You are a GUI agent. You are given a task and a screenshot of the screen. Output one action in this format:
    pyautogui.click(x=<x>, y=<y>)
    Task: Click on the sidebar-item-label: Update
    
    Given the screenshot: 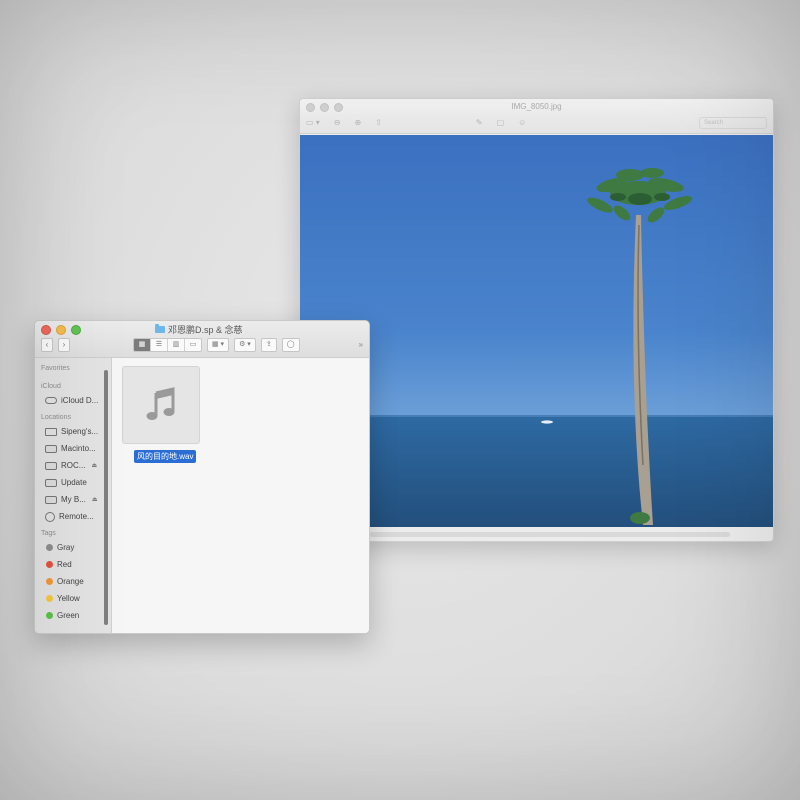 What is the action you would take?
    pyautogui.click(x=74, y=482)
    